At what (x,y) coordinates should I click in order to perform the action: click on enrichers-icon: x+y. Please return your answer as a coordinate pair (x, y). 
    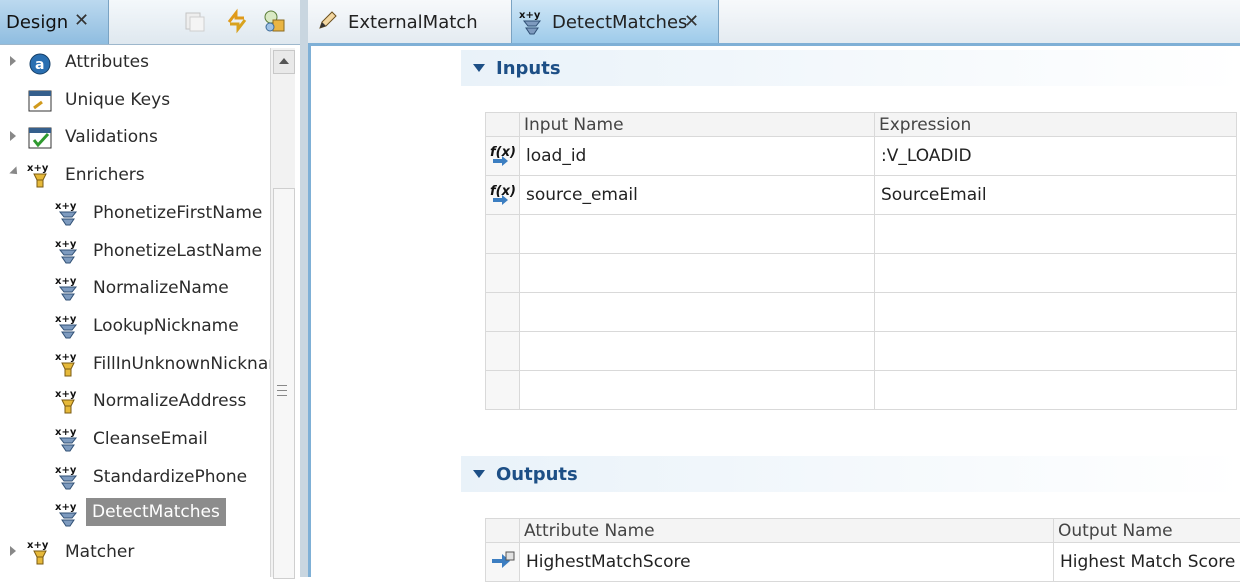
    Looking at the image, I should click on (40, 175).